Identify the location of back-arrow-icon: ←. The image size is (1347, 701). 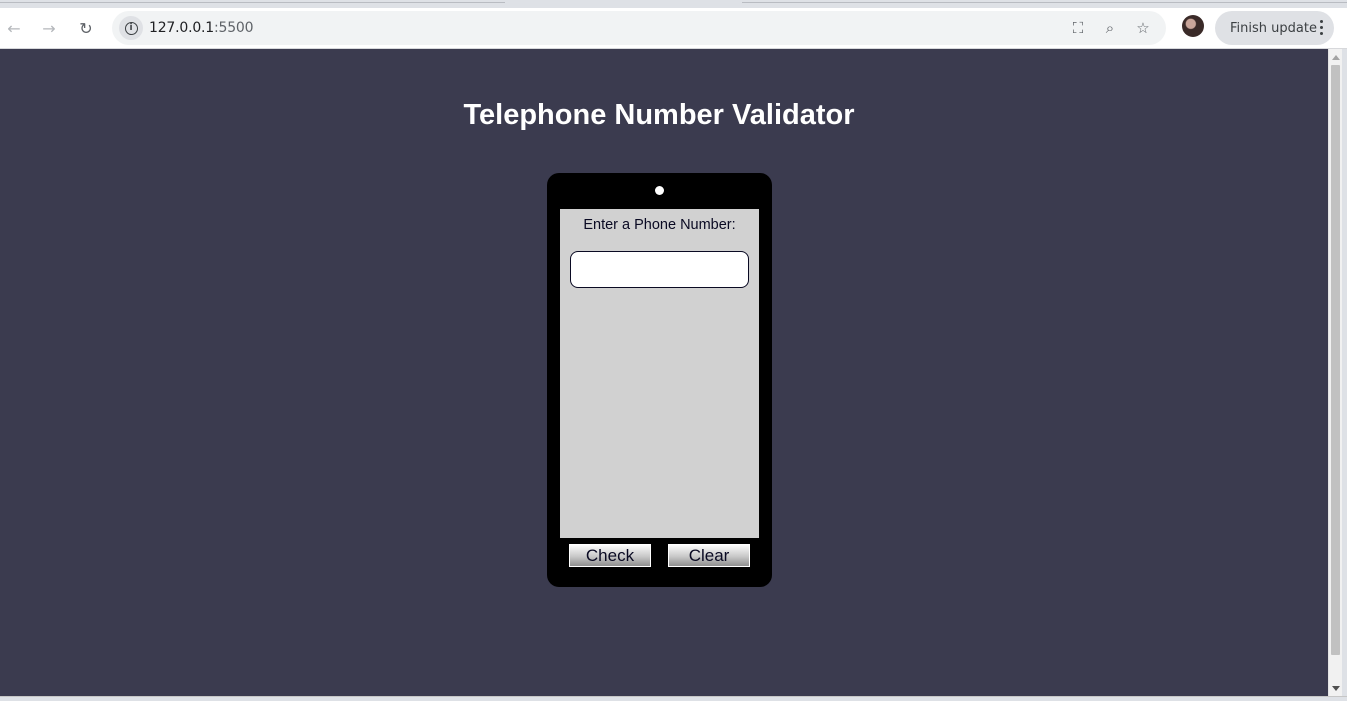
(14, 28).